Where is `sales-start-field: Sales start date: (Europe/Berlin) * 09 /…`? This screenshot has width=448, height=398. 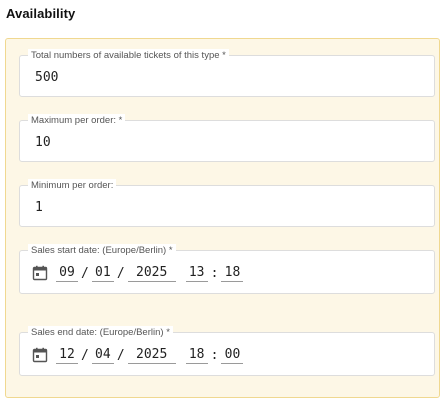
sales-start-field: Sales start date: (Europe/Berlin) * 09 /… is located at coordinates (227, 269).